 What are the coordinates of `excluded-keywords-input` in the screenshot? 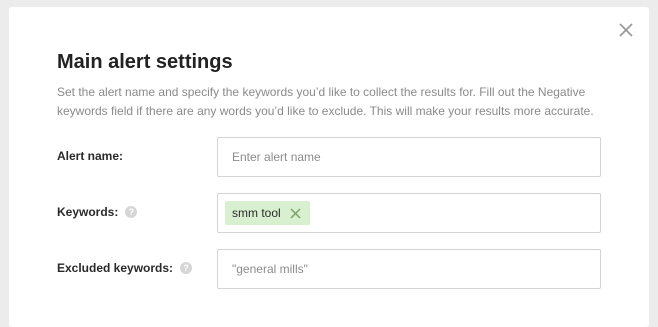 It's located at (409, 269).